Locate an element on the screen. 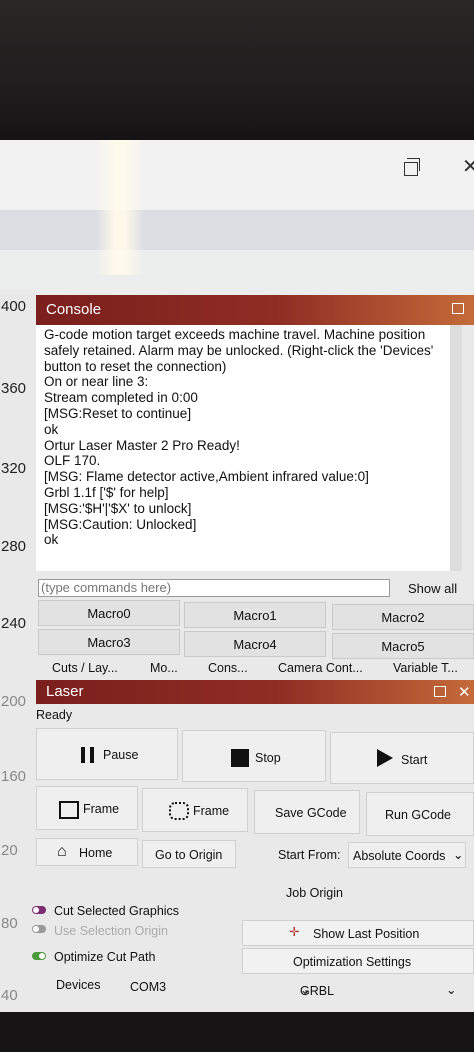 This screenshot has height=1052, width=474. pause-button: Pause is located at coordinates (107, 754).